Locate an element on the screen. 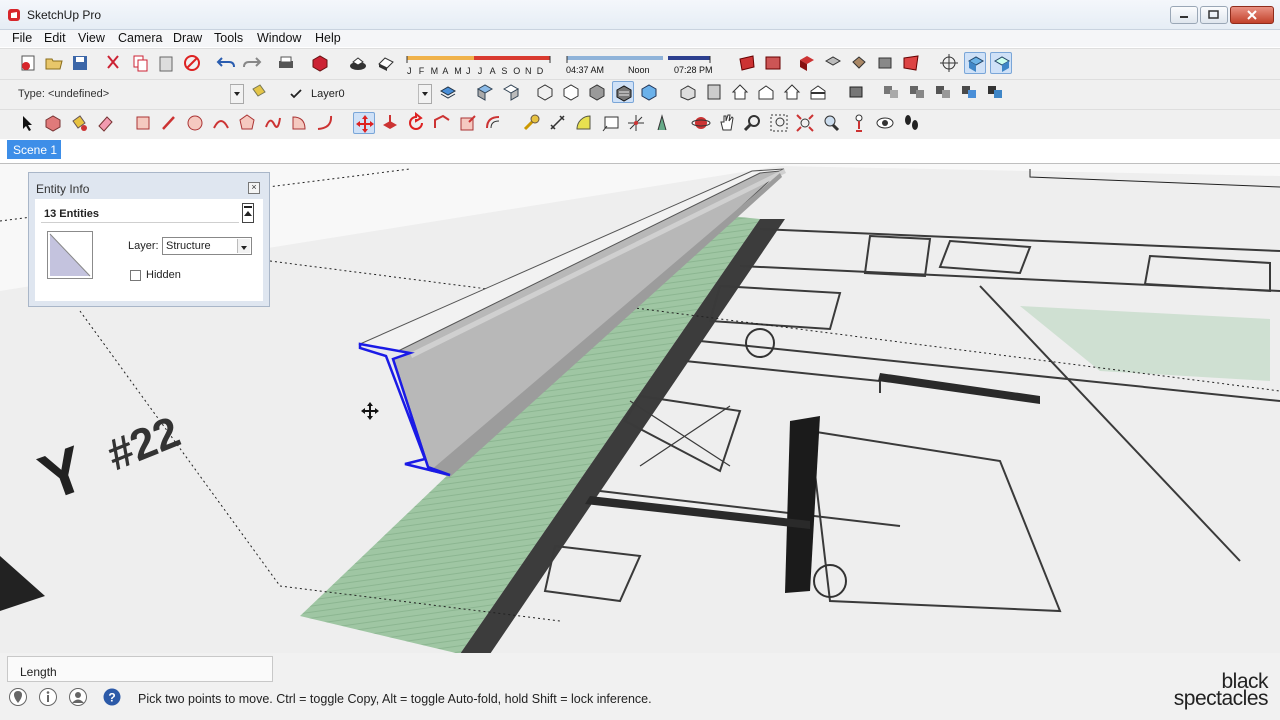 The width and height of the screenshot is (1280, 720). erase-button is located at coordinates (192, 63).